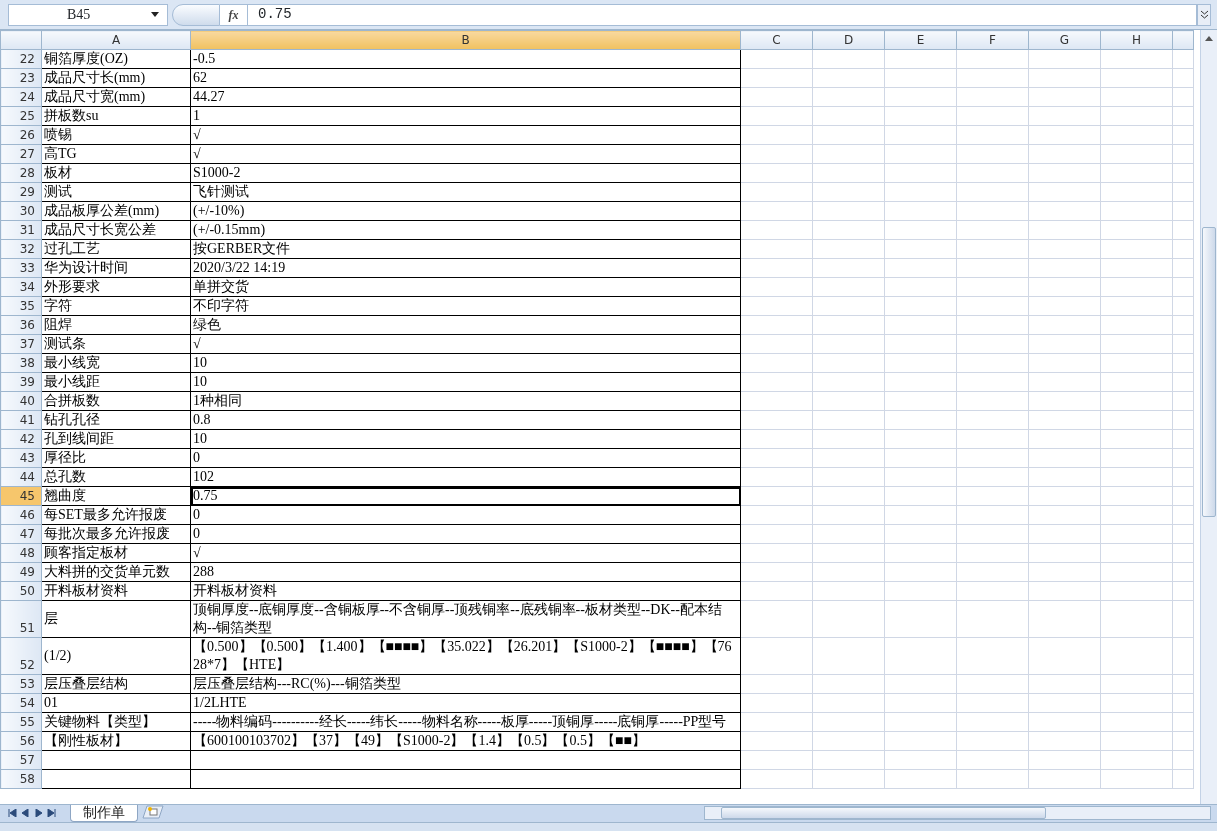  What do you see at coordinates (116, 553) in the screenshot?
I see `table-cell: 顾客指定板材` at bounding box center [116, 553].